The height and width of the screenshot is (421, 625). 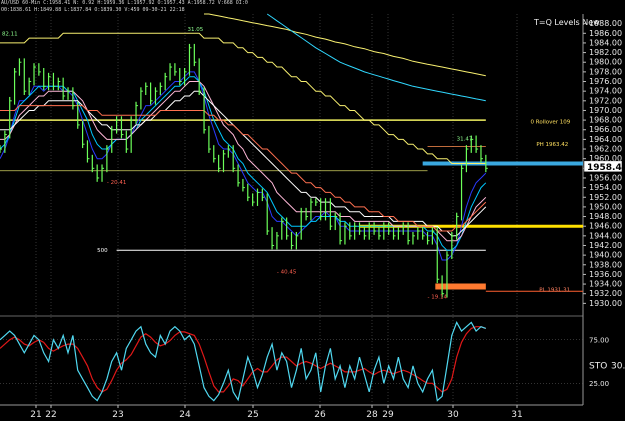 What do you see at coordinates (605, 206) in the screenshot?
I see `price-tick-label: 1950.00` at bounding box center [605, 206].